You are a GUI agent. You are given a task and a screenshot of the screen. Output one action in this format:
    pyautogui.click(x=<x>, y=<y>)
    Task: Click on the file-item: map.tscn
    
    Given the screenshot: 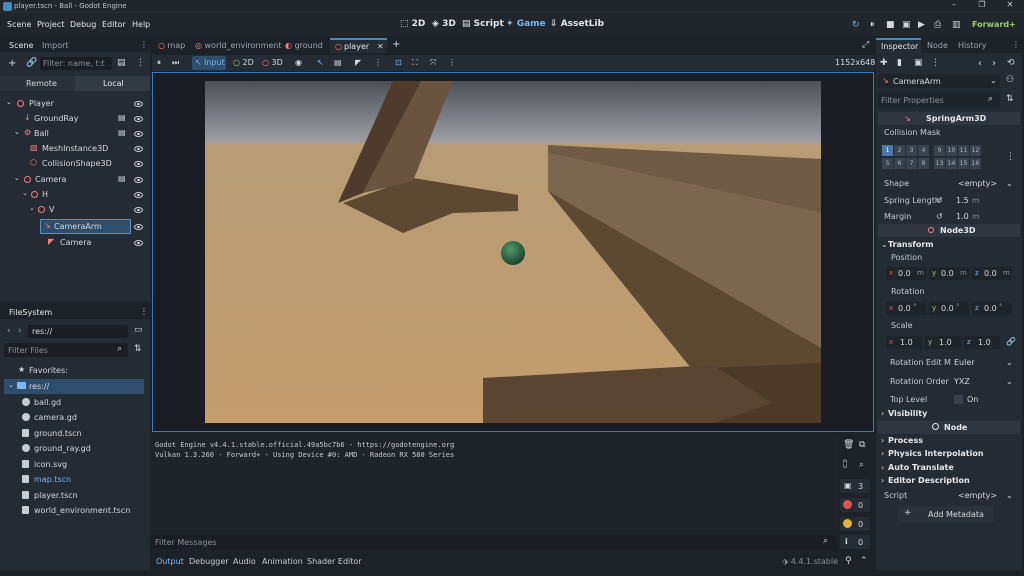 What is the action you would take?
    pyautogui.click(x=74, y=479)
    